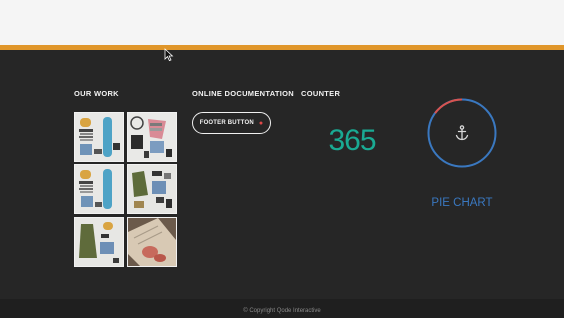 The image size is (564, 318). Describe the element at coordinates (282, 311) in the screenshot. I see `copyright-text: © Copyright Qode Interactive` at that location.